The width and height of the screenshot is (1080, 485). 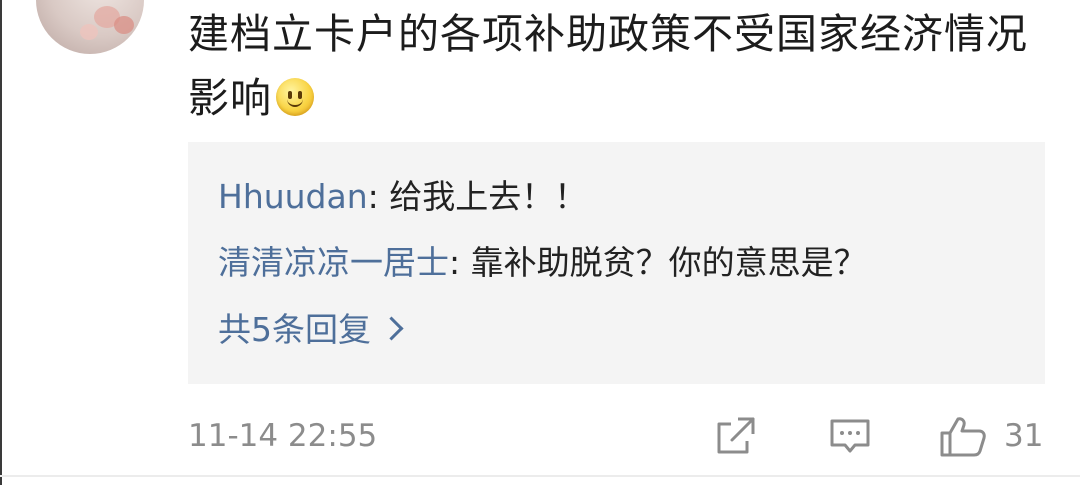 I want to click on more-replies-label: 共5条回复, so click(x=294, y=329).